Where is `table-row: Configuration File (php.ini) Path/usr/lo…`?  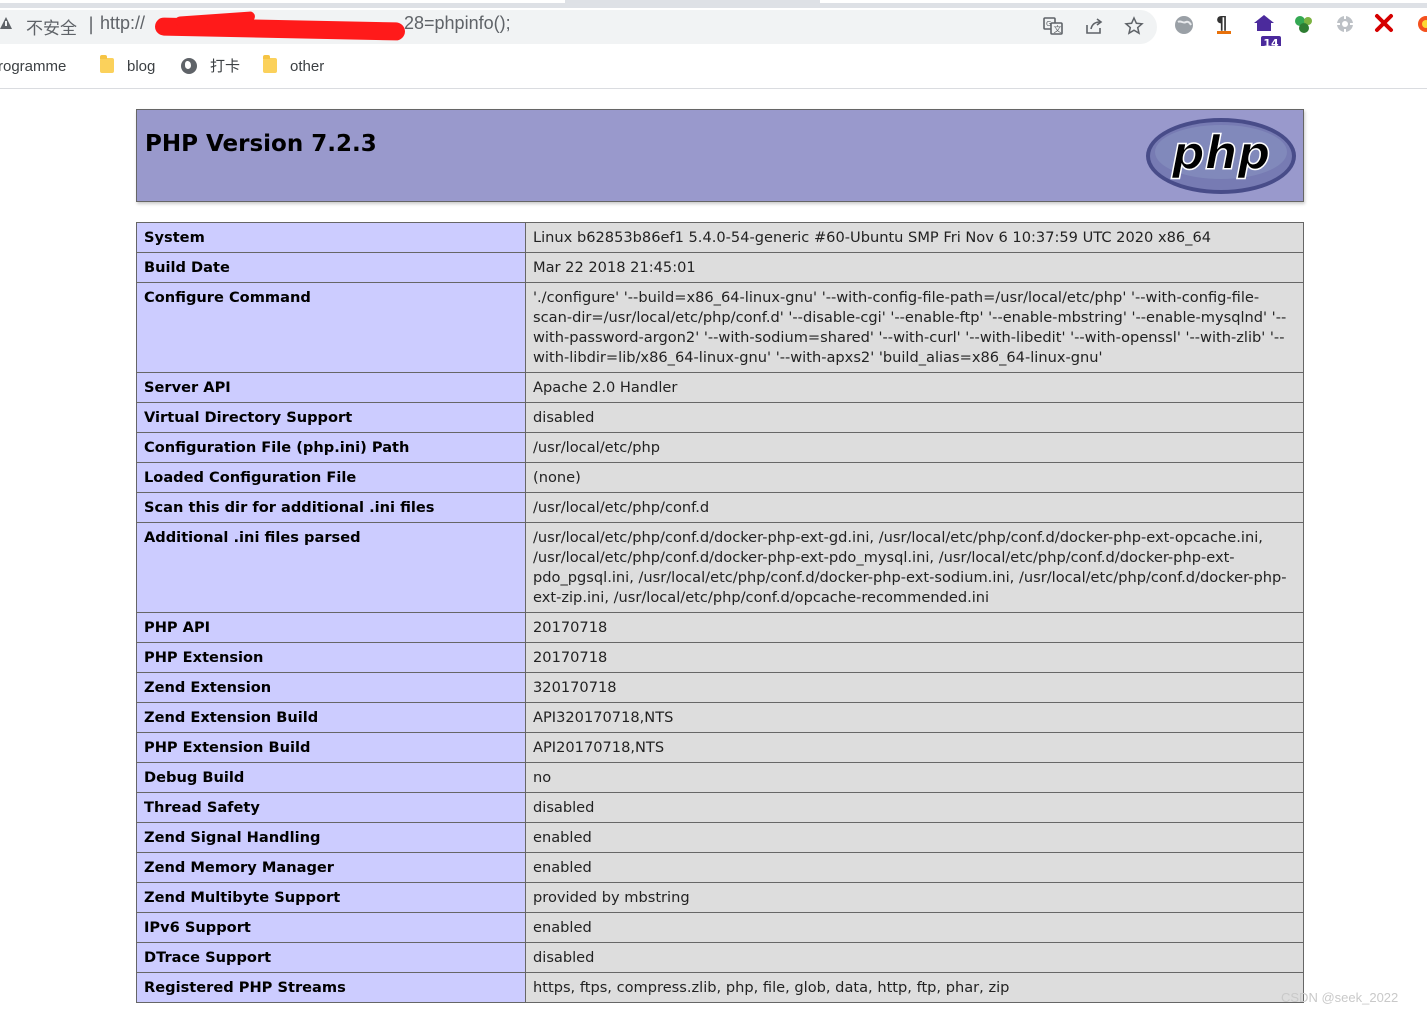
table-row: Configuration File (php.ini) Path/usr/lo… is located at coordinates (720, 447).